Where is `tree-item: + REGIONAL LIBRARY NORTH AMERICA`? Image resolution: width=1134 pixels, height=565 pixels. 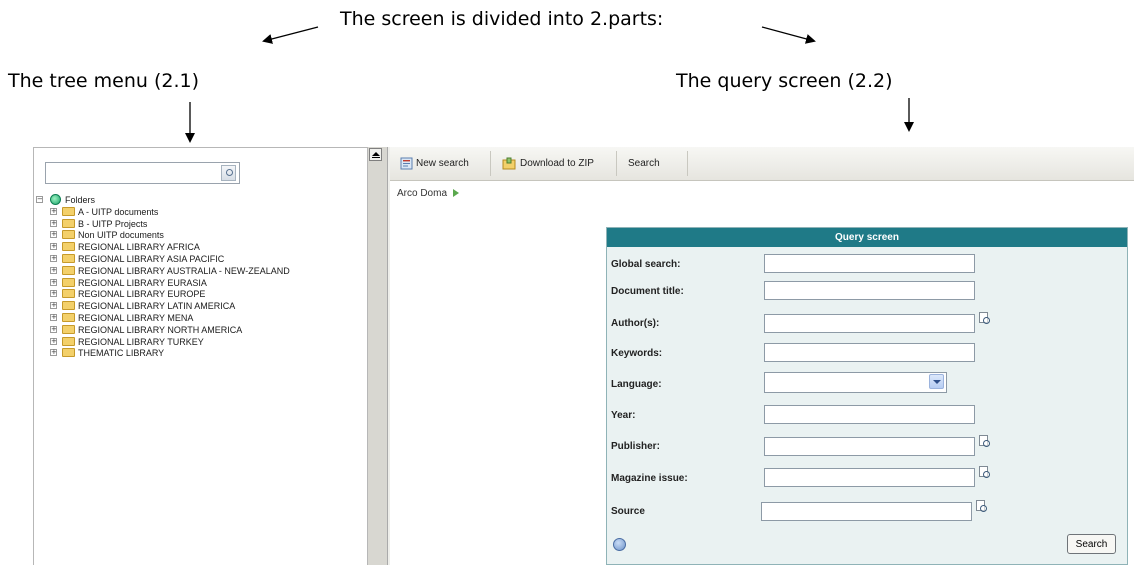
tree-item: + REGIONAL LIBRARY NORTH AMERICA is located at coordinates (201, 330).